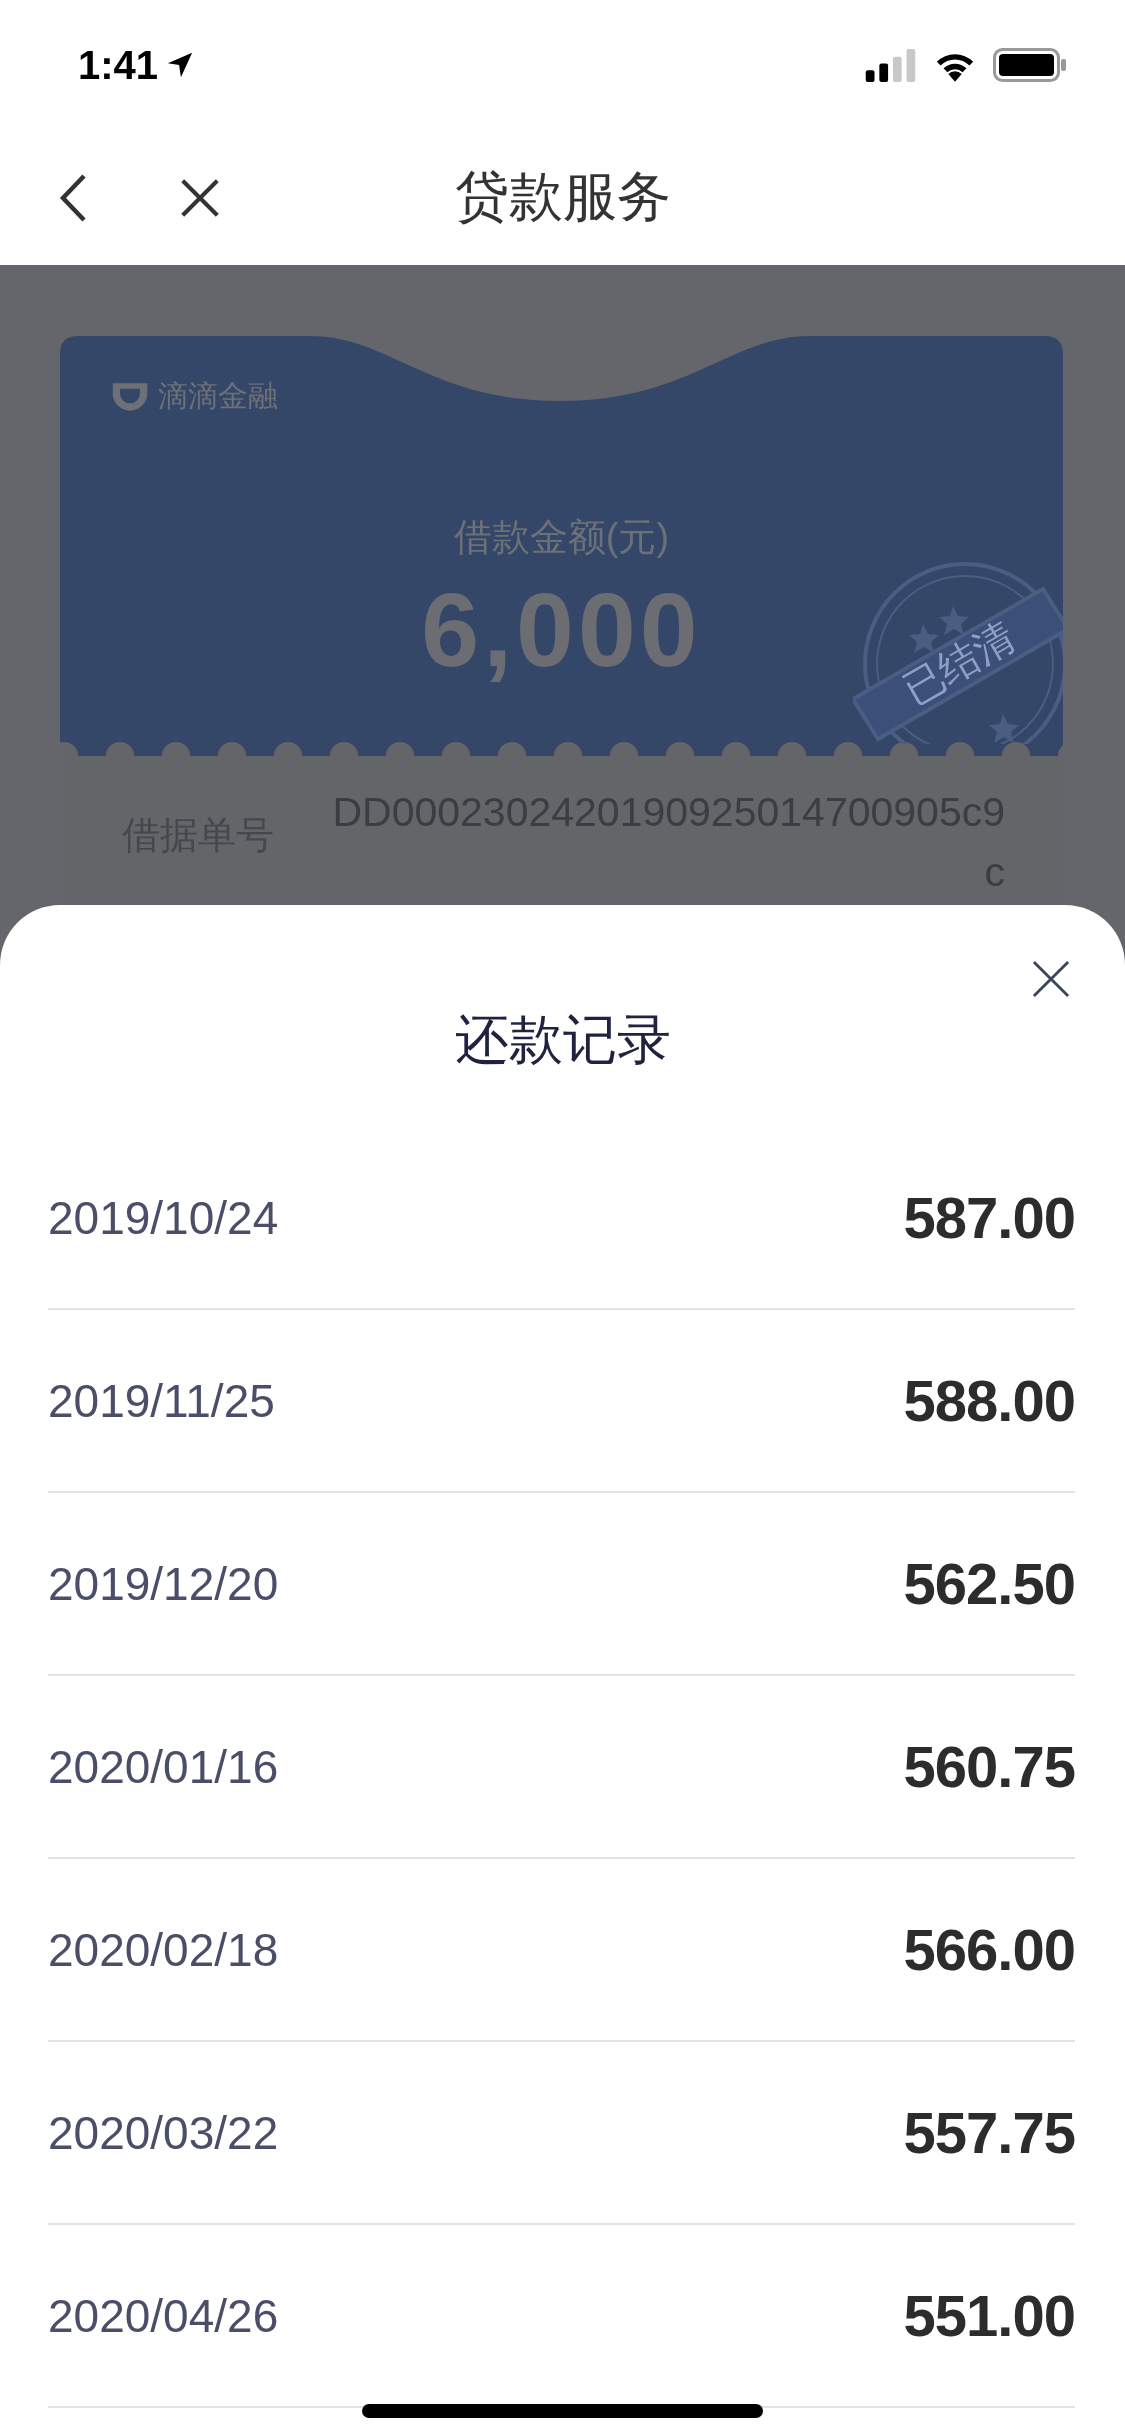  I want to click on record-amount: 566.00, so click(989, 1949).